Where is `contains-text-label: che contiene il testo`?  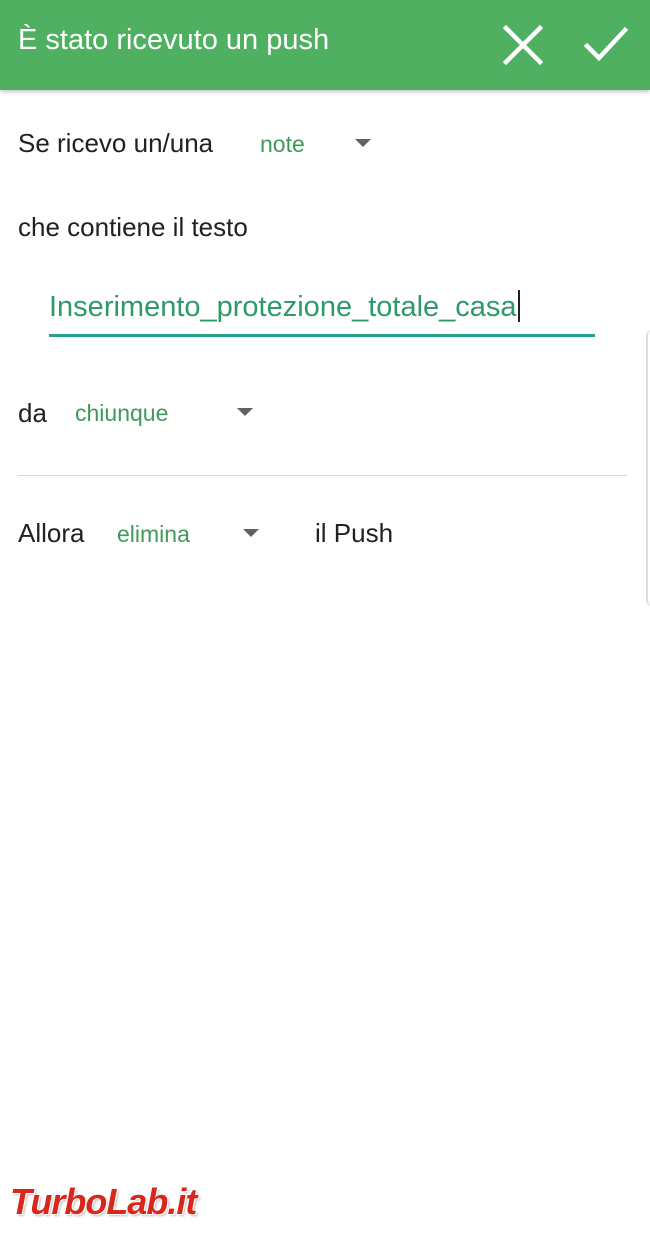 contains-text-label: che contiene il testo is located at coordinates (133, 227).